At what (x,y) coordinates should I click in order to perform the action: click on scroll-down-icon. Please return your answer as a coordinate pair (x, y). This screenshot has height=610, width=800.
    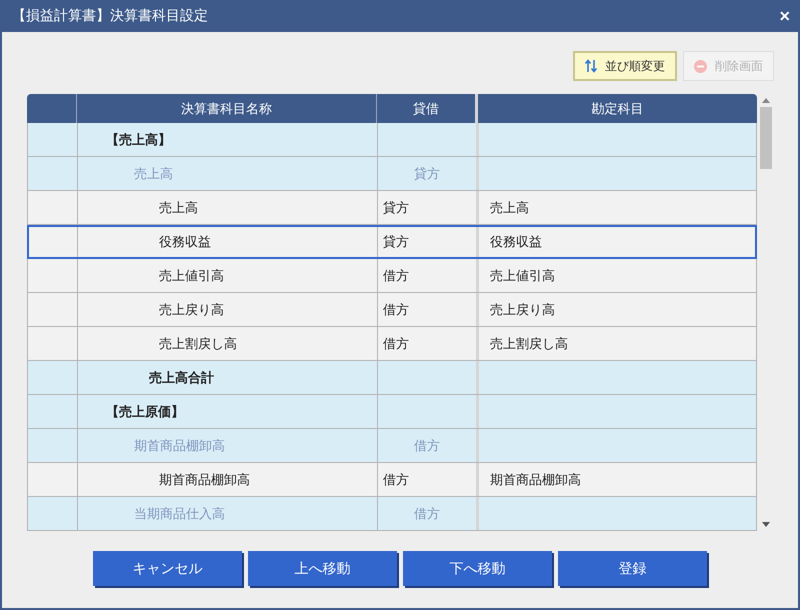
    Looking at the image, I should click on (766, 524).